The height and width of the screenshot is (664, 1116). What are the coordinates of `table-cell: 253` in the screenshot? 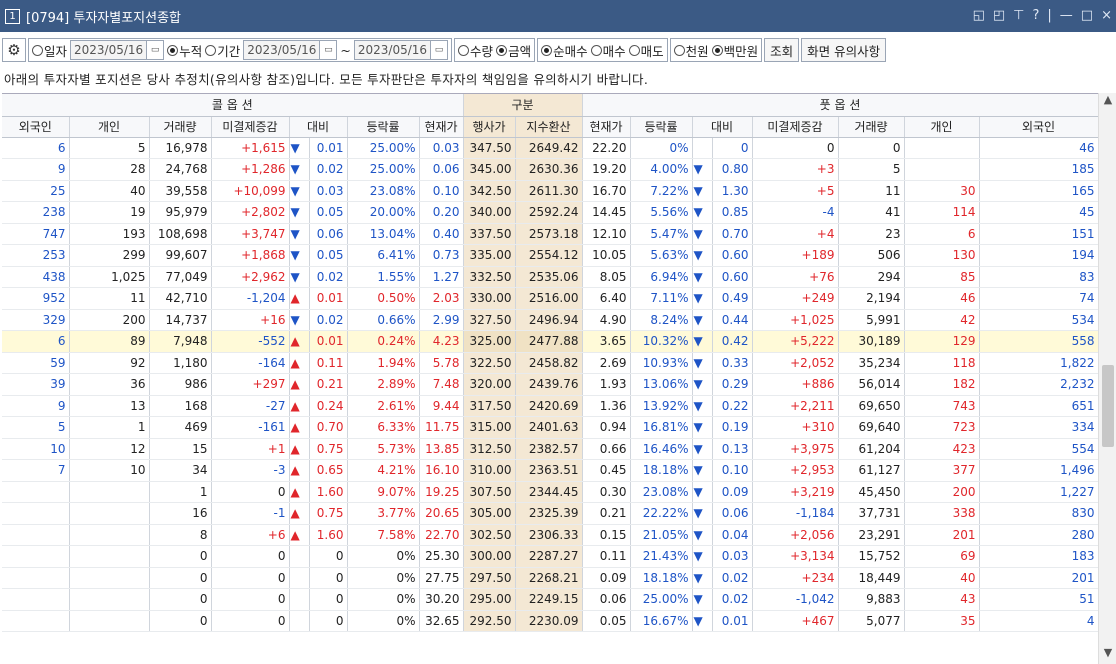 It's located at (36, 255).